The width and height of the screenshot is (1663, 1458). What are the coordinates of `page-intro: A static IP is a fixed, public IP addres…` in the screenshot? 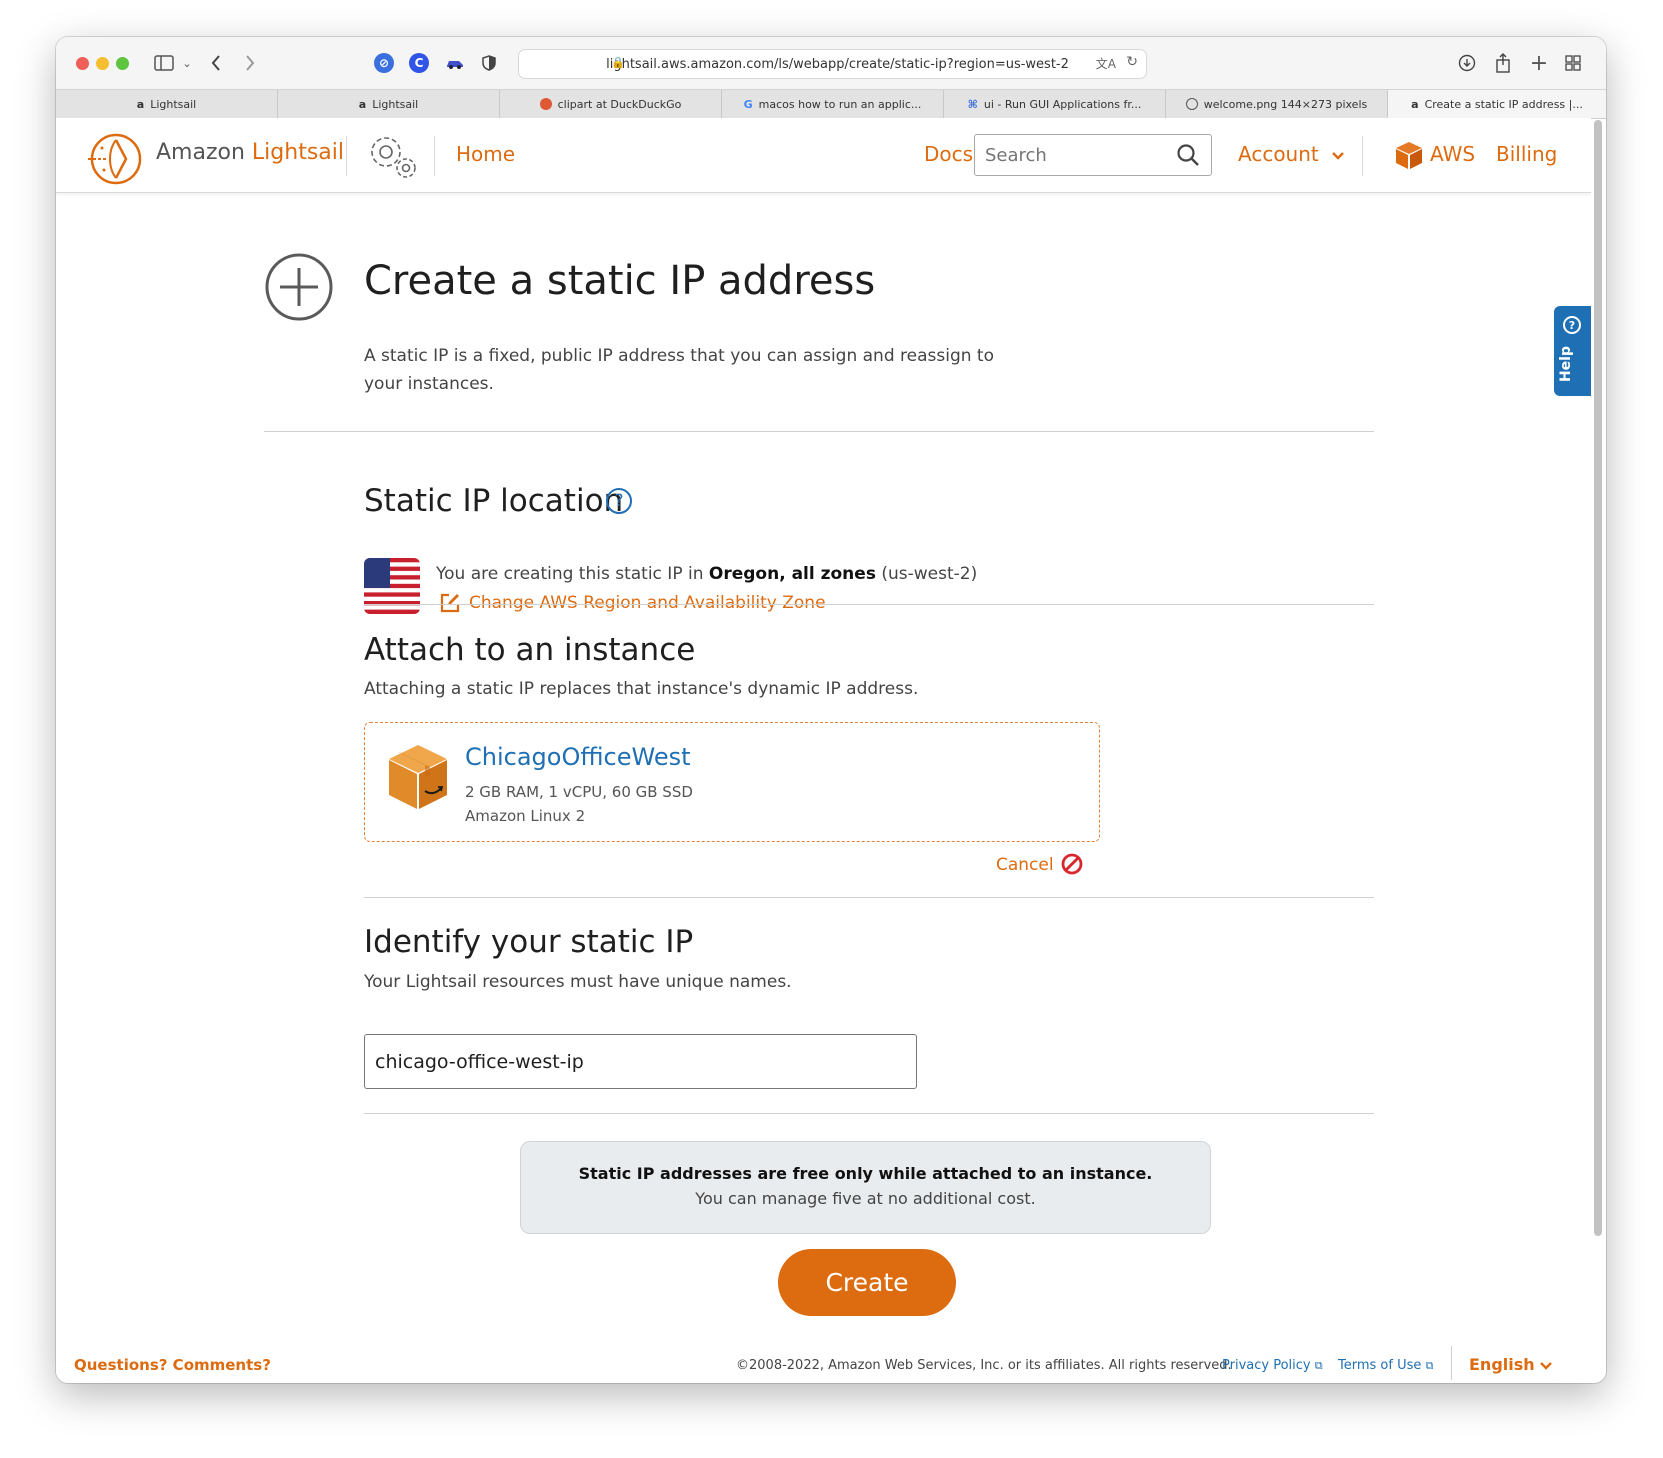 It's located at (679, 370).